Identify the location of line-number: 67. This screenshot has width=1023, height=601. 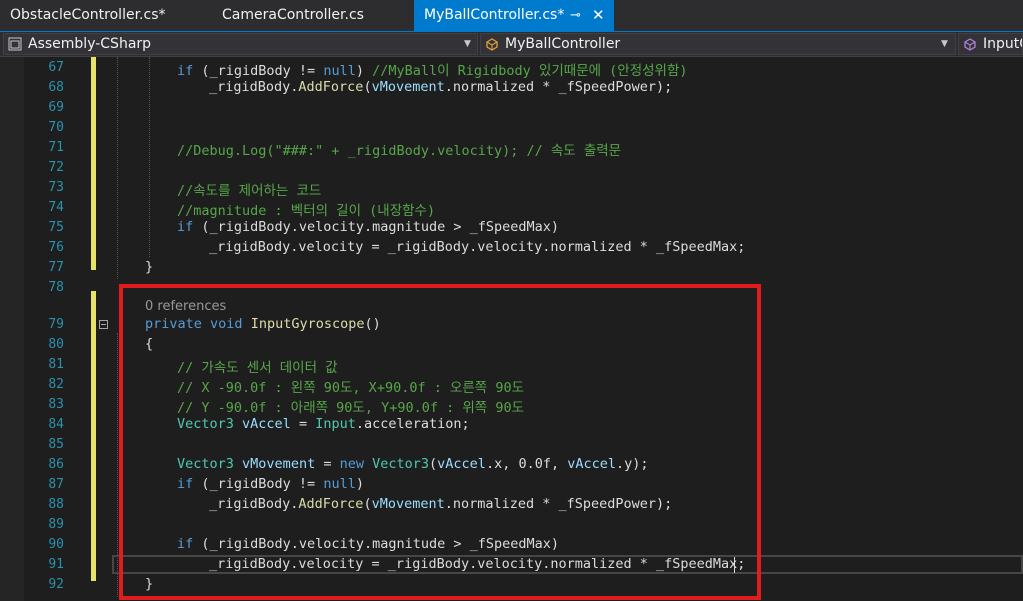
(56, 67).